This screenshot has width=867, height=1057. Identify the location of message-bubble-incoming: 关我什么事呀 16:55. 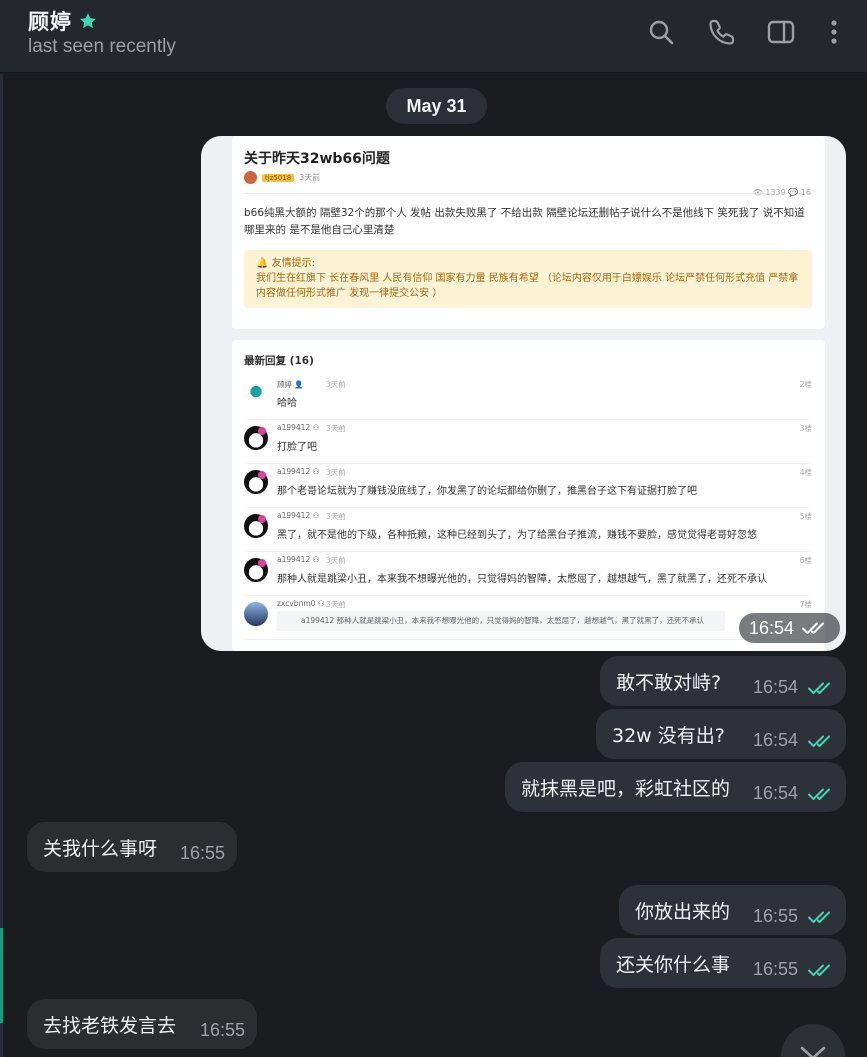
(132, 847).